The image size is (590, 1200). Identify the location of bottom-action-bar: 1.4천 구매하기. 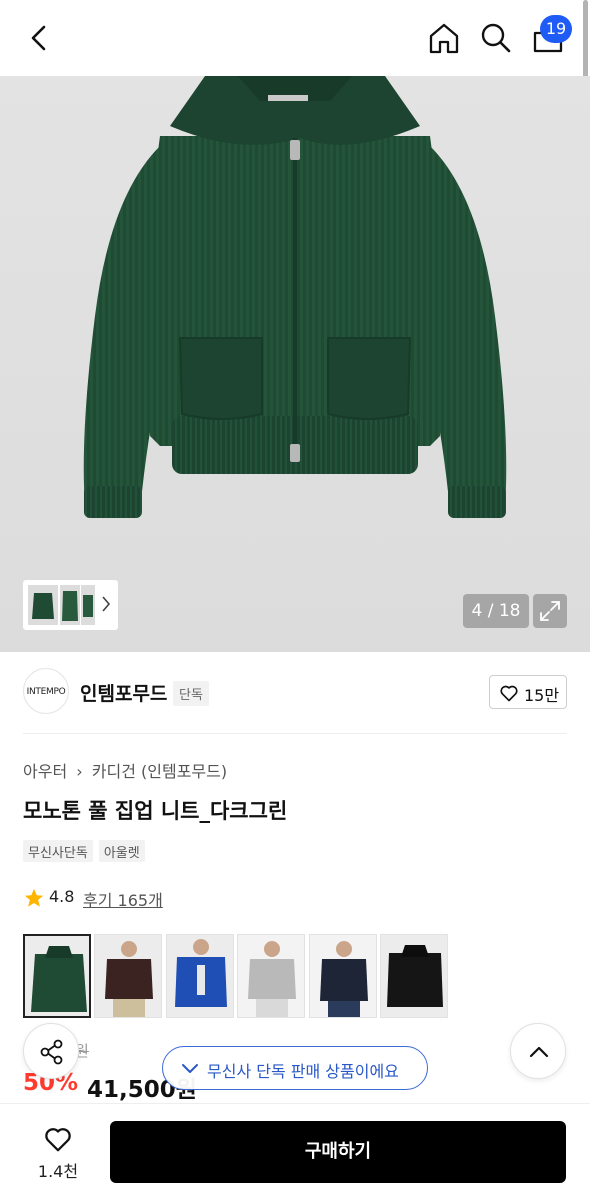
(295, 1151).